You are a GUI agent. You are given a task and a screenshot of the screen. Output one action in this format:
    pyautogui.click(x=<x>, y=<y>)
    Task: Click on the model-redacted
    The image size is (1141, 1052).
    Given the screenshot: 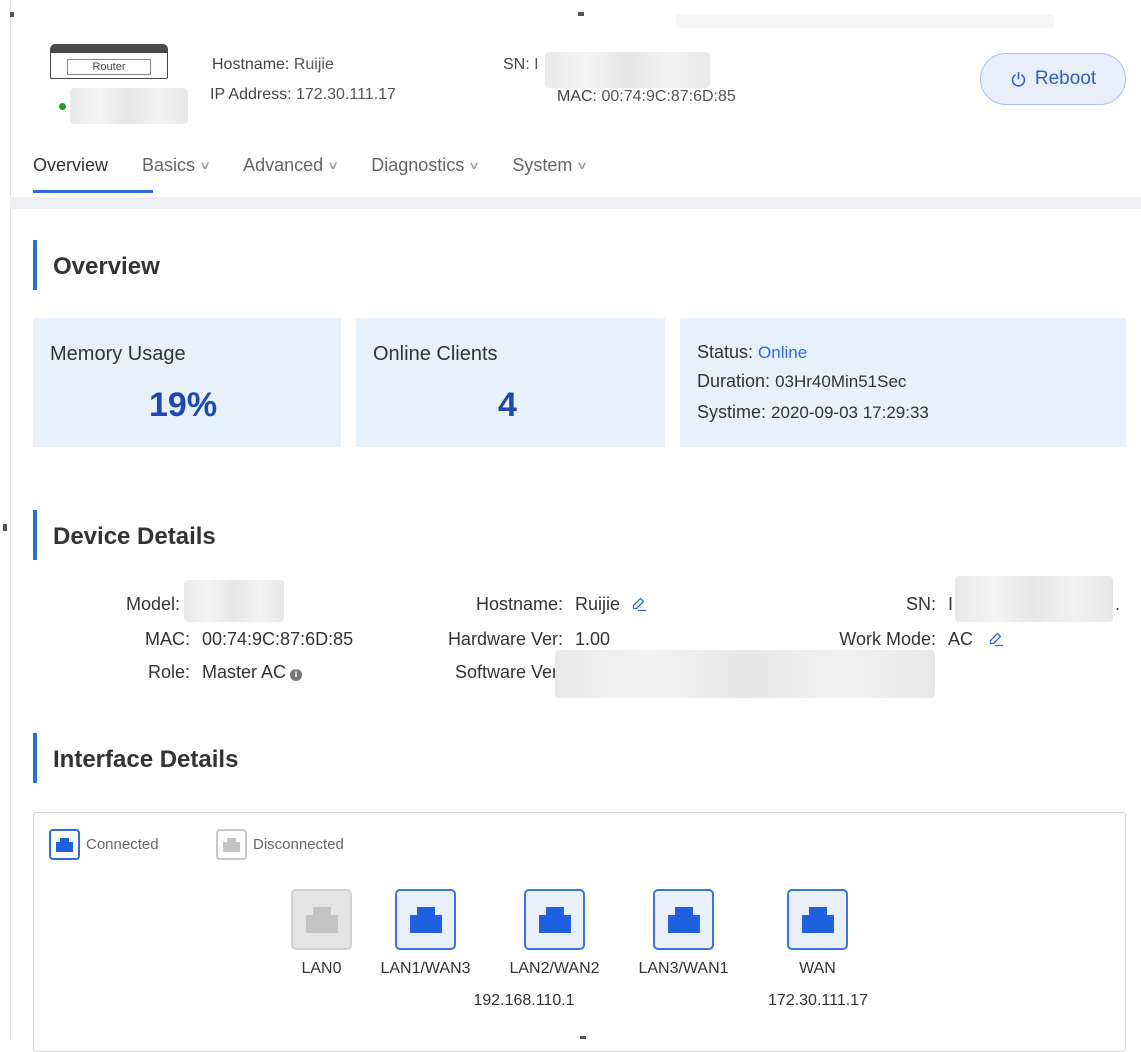 What is the action you would take?
    pyautogui.click(x=234, y=601)
    